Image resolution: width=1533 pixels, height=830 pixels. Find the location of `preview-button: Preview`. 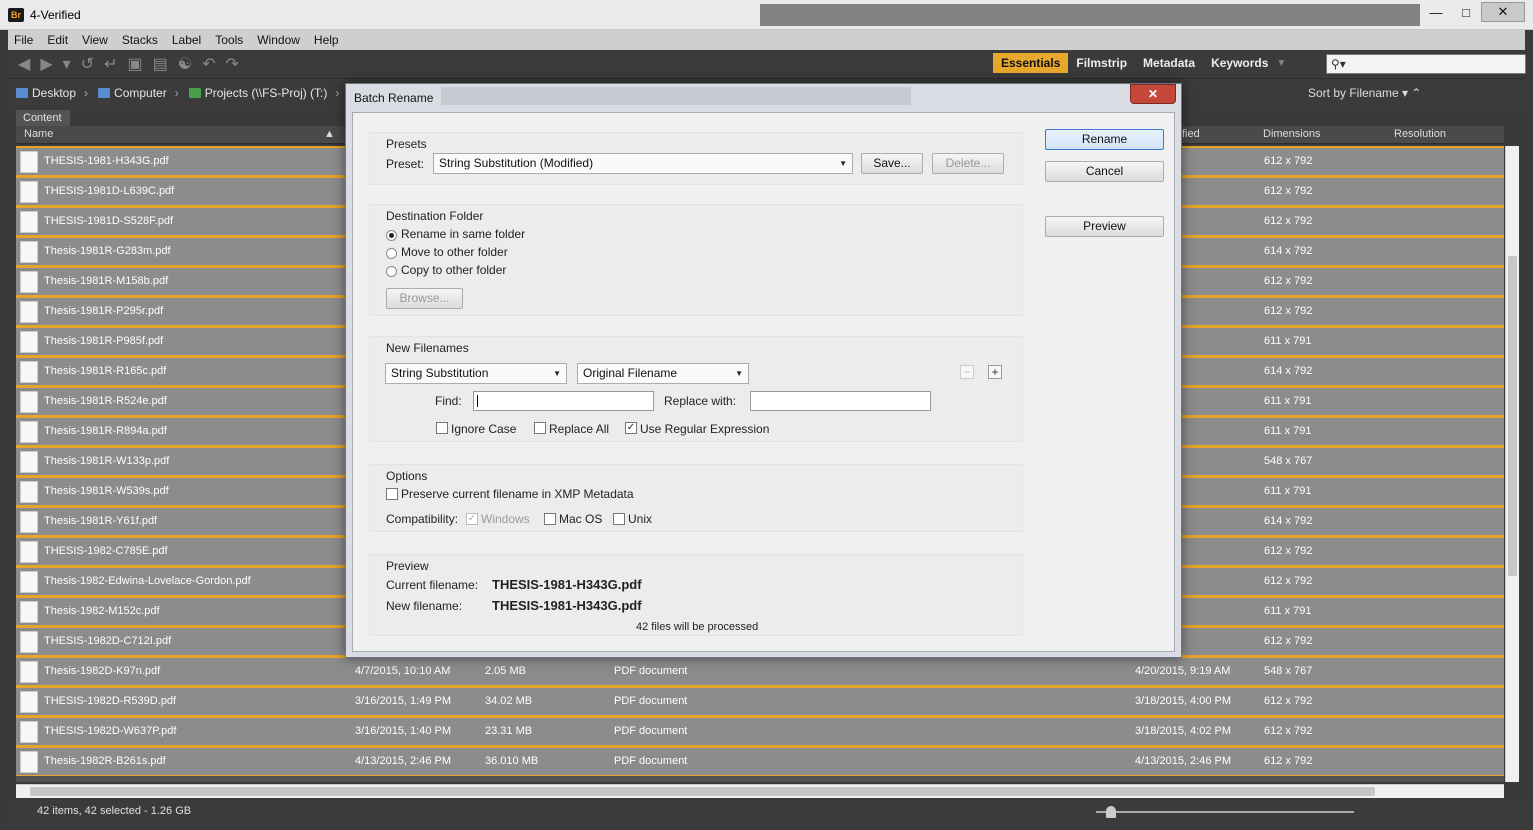

preview-button: Preview is located at coordinates (1104, 226).